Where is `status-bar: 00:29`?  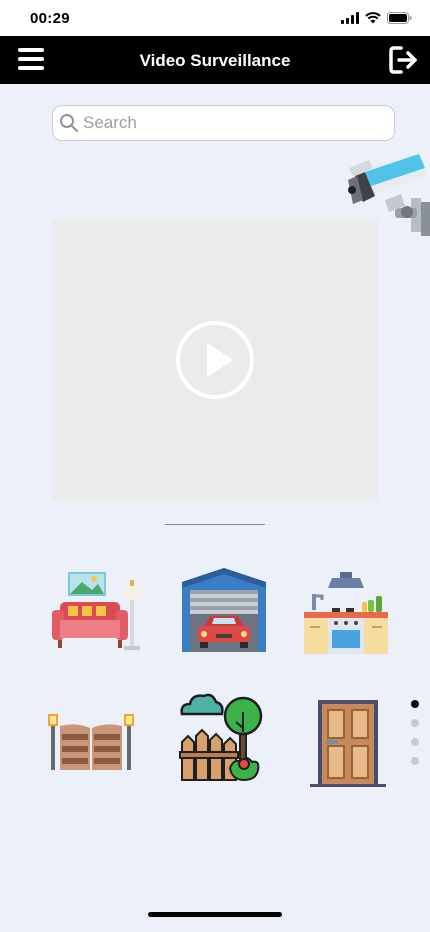
status-bar: 00:29 is located at coordinates (215, 18).